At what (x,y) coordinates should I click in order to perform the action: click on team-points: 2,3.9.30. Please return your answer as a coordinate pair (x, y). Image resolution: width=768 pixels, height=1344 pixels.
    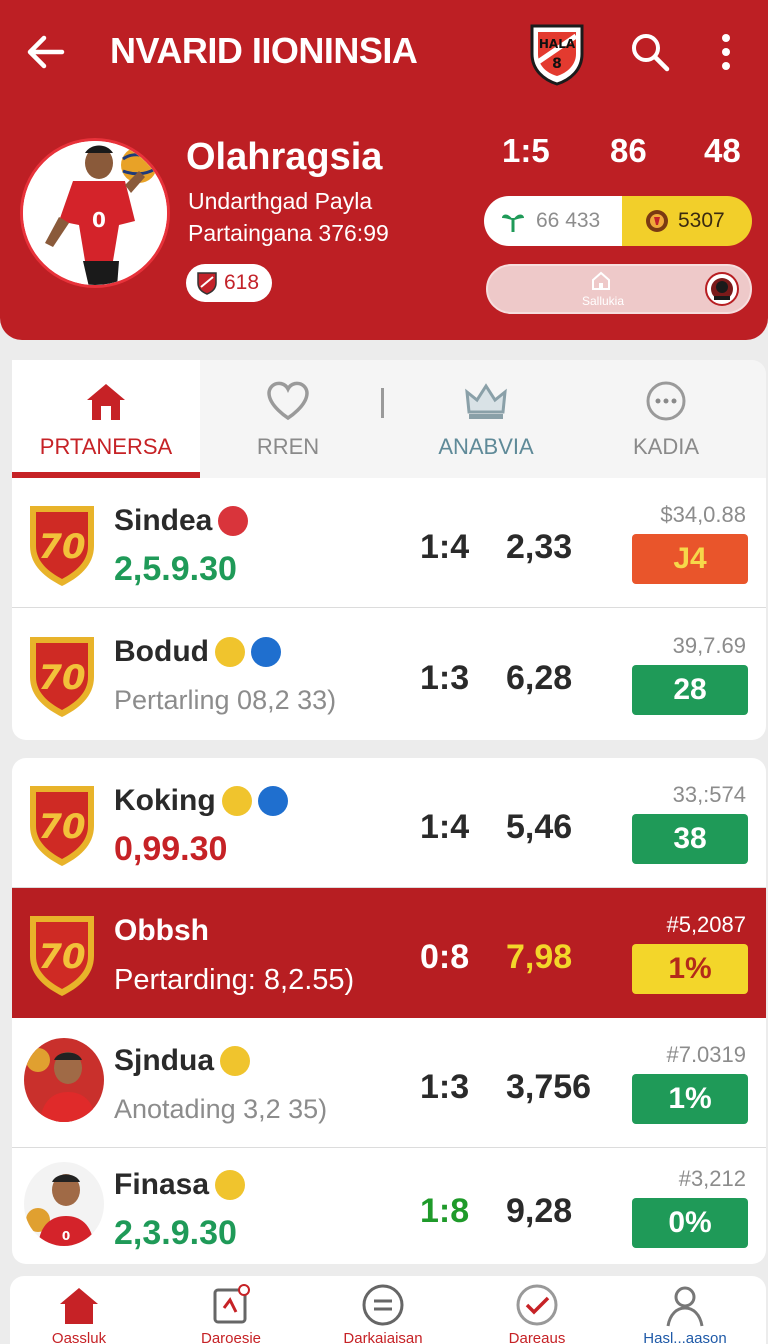
    Looking at the image, I should click on (175, 1233).